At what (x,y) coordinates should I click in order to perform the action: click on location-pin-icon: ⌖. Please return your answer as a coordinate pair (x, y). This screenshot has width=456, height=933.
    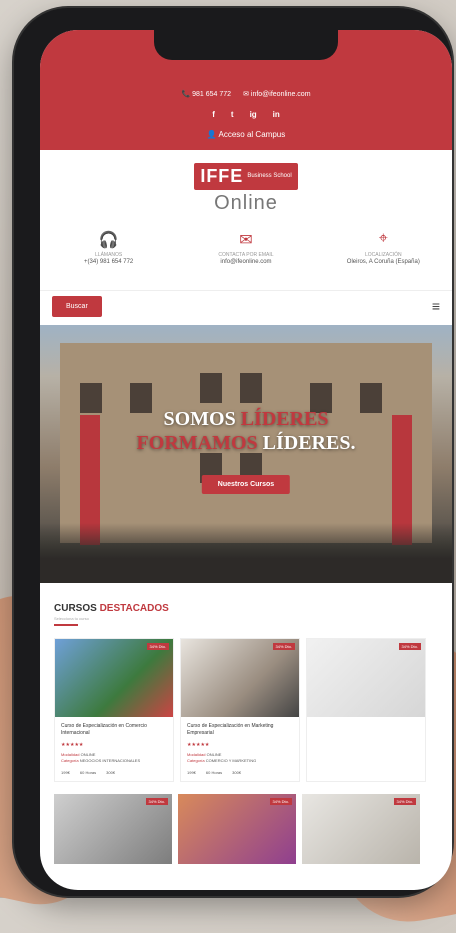
    Looking at the image, I should click on (383, 238).